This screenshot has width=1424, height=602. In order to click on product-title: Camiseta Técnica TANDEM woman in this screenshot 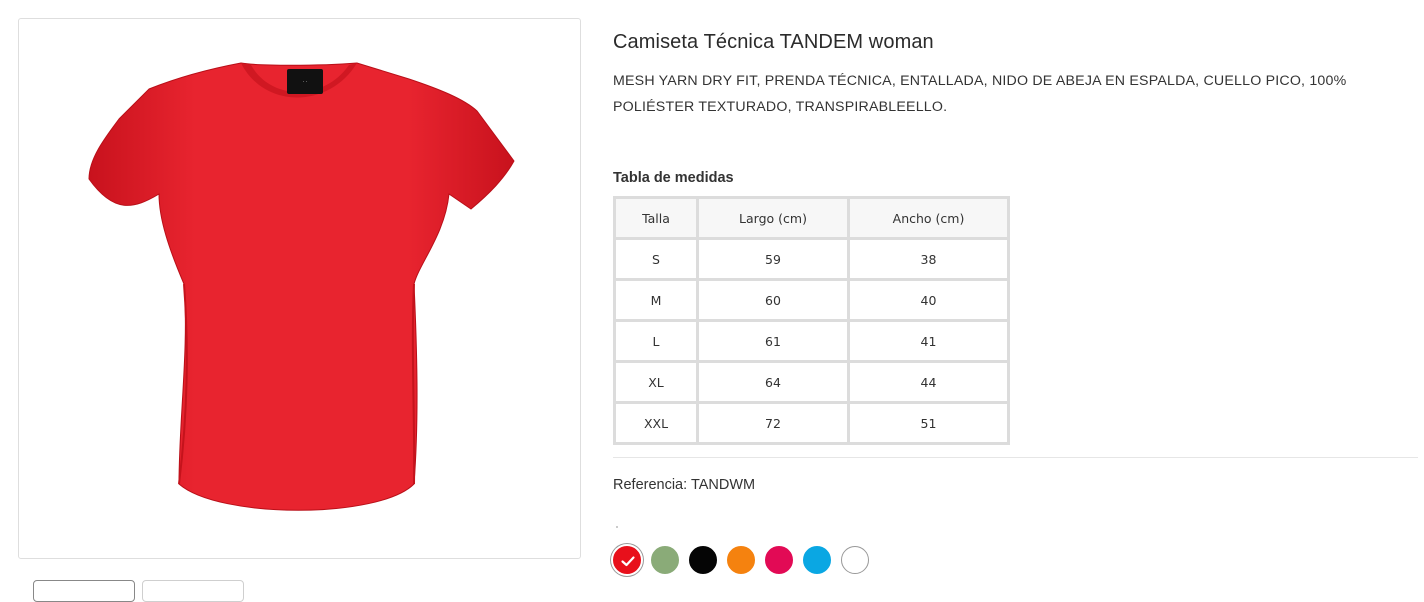, I will do `click(773, 42)`.